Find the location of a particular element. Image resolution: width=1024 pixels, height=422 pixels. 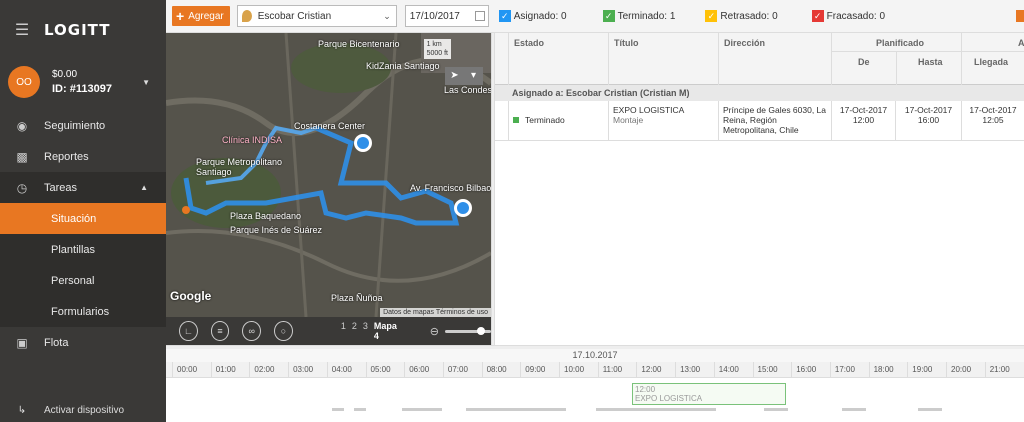

sidebar-item-reportes: ▩ Reportes is located at coordinates (83, 156).